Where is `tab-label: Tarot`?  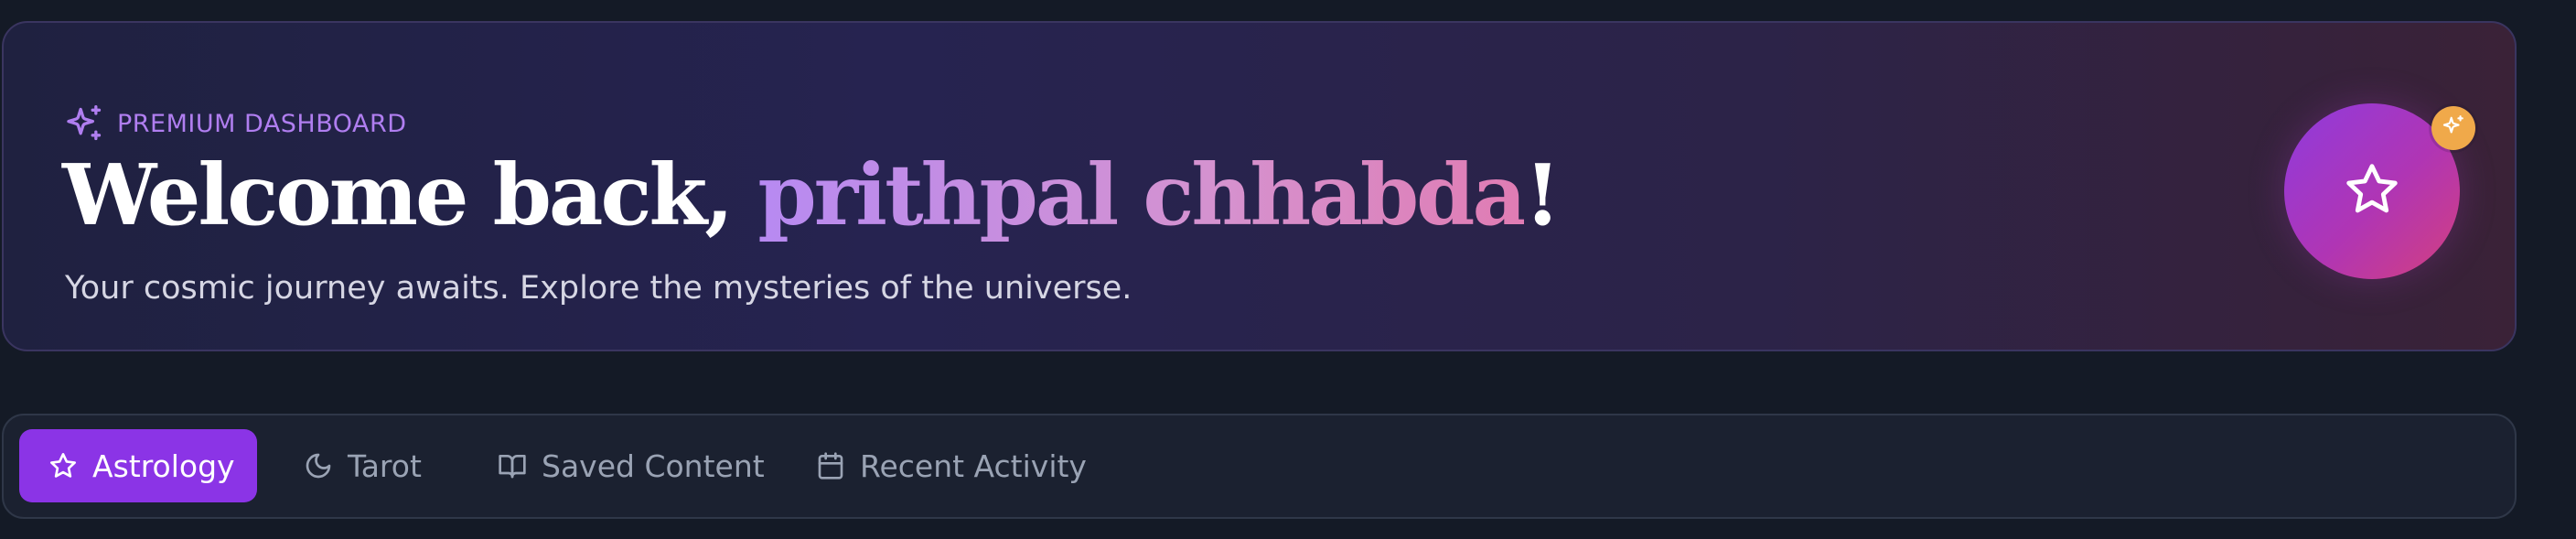 tab-label: Tarot is located at coordinates (385, 465).